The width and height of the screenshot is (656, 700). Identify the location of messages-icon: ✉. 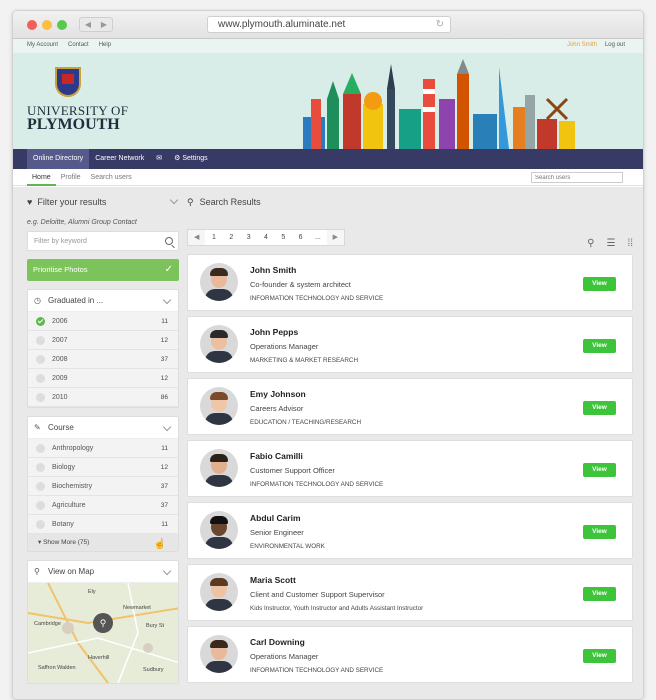
(159, 159).